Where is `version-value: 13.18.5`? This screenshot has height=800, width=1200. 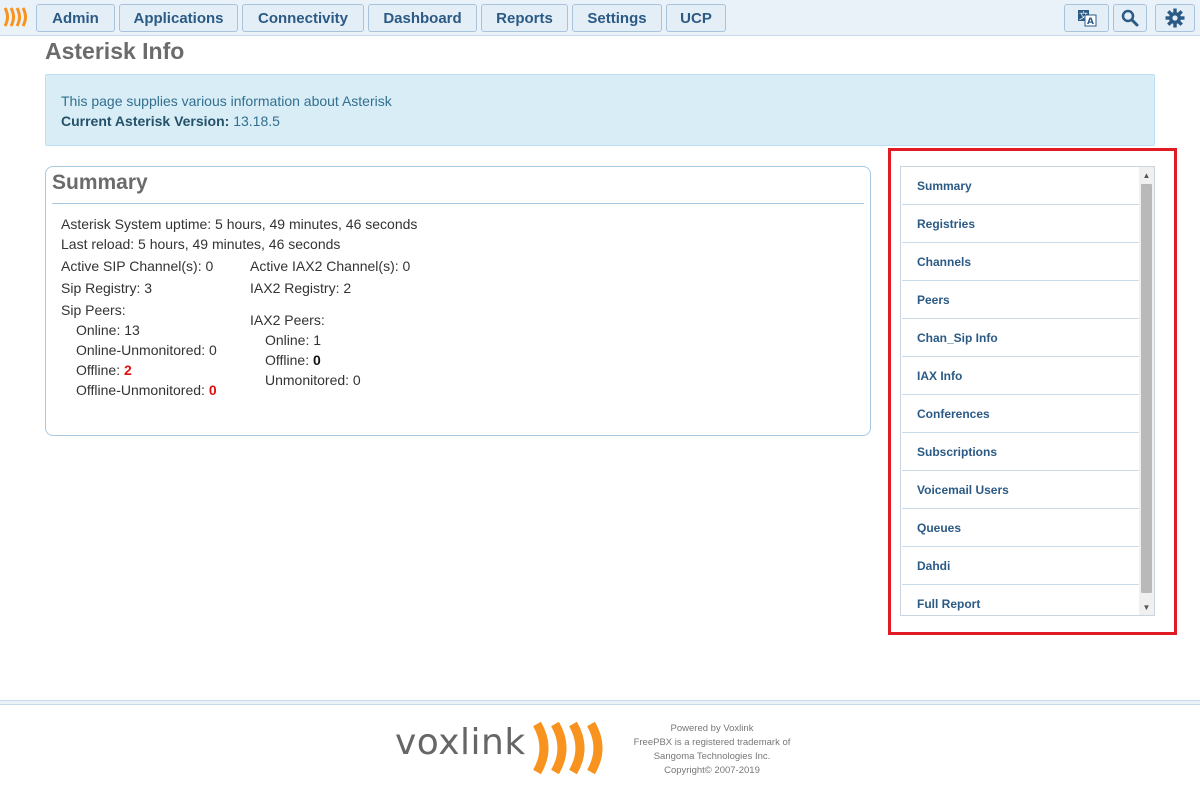
version-value: 13.18.5 is located at coordinates (256, 121).